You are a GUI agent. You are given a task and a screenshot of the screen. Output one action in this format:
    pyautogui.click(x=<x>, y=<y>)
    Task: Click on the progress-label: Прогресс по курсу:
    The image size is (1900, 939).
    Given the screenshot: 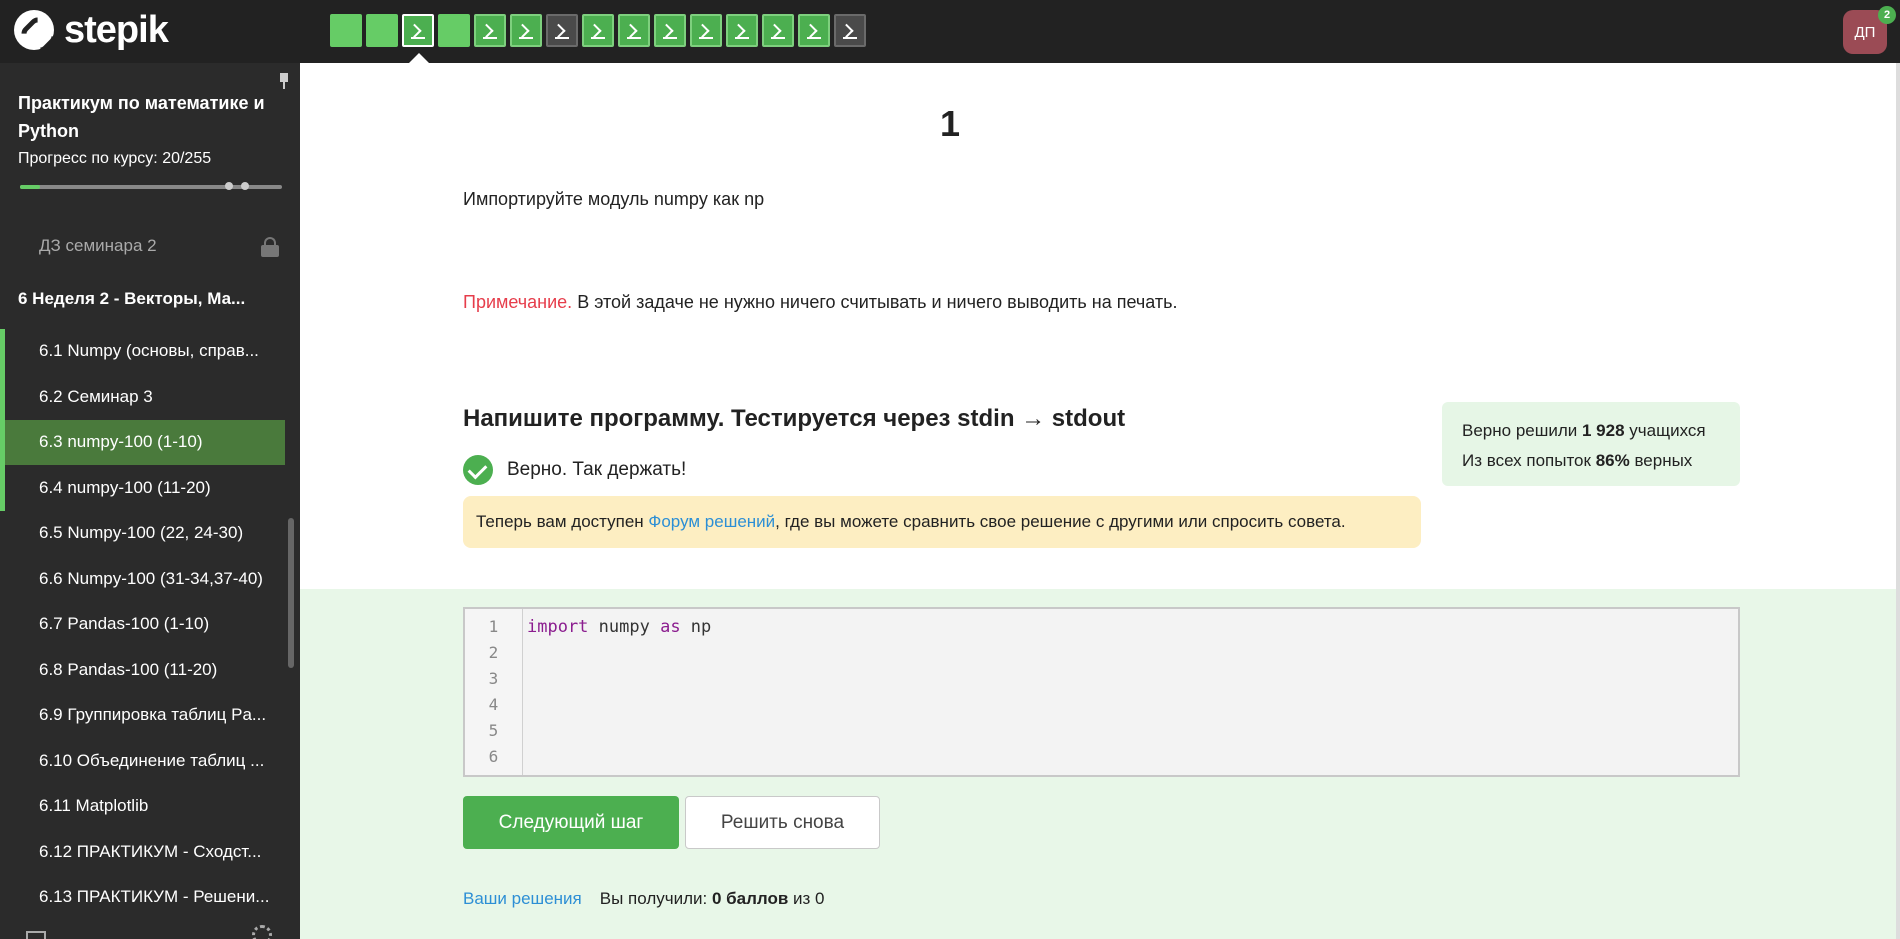 What is the action you would take?
    pyautogui.click(x=88, y=158)
    